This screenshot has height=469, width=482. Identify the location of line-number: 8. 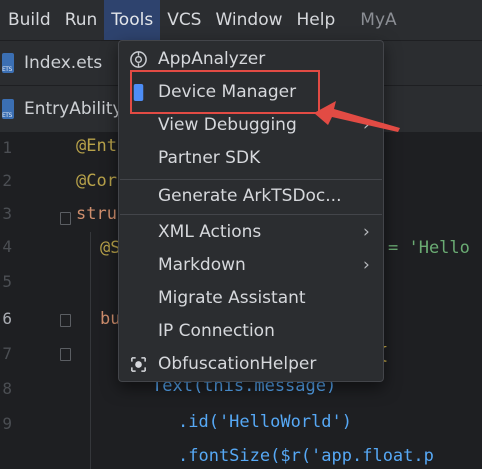
(7, 388).